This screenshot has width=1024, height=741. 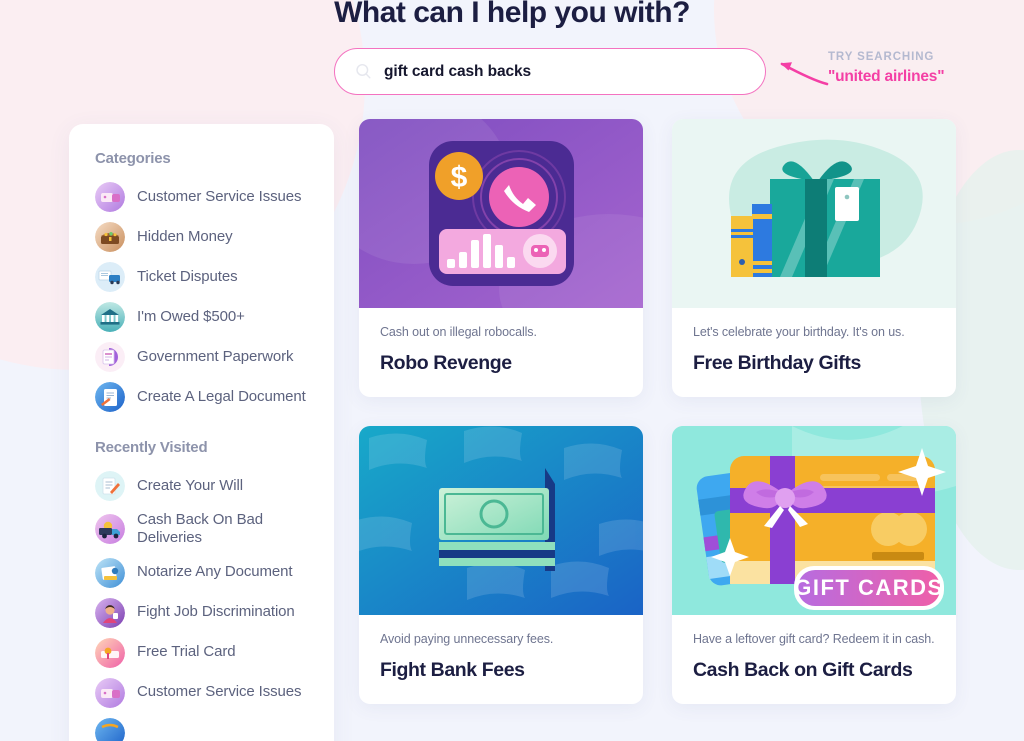 I want to click on sidebar-item-label: Hidden Money, so click(x=185, y=236).